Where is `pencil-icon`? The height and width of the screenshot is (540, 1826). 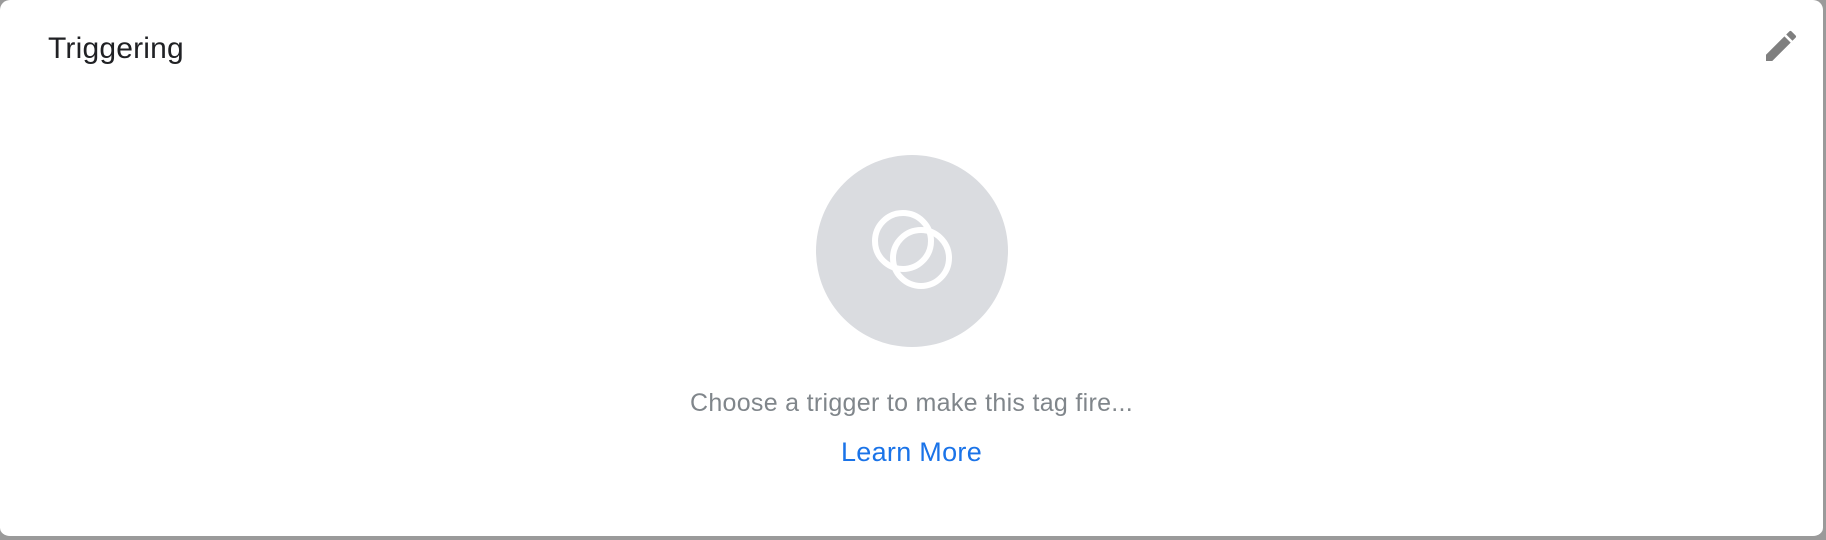 pencil-icon is located at coordinates (1781, 46).